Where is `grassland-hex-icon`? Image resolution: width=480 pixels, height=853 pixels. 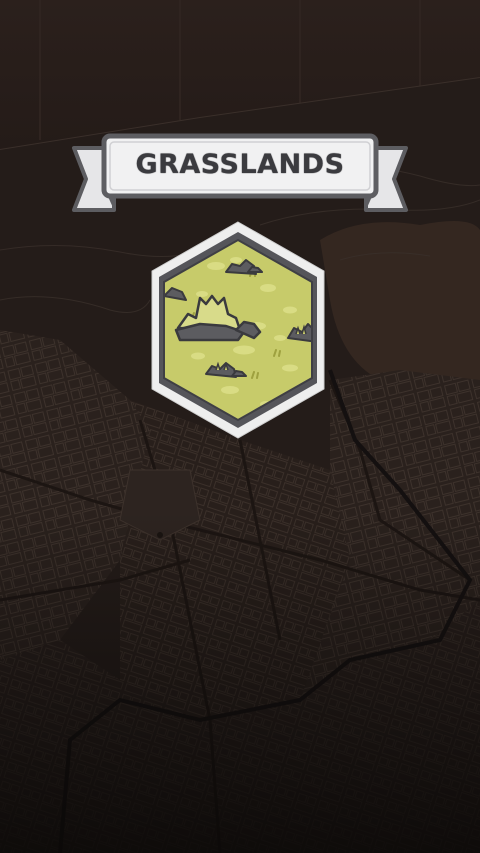 grassland-hex-icon is located at coordinates (238, 330).